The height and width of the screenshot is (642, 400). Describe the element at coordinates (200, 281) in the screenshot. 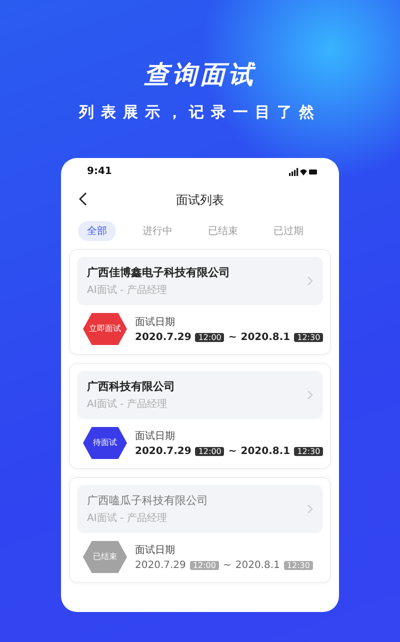

I see `company-panel: 广西佳博鑫电子科技有限公司 AI面试 - 产品经理` at that location.